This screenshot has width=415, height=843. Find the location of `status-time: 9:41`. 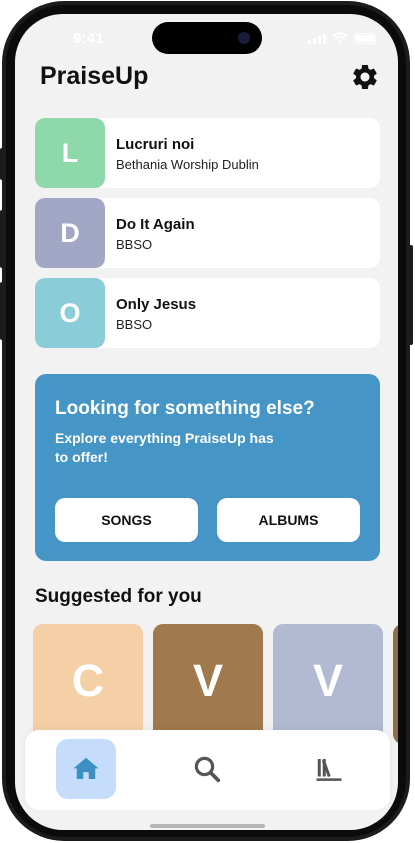

status-time: 9:41 is located at coordinates (88, 38).